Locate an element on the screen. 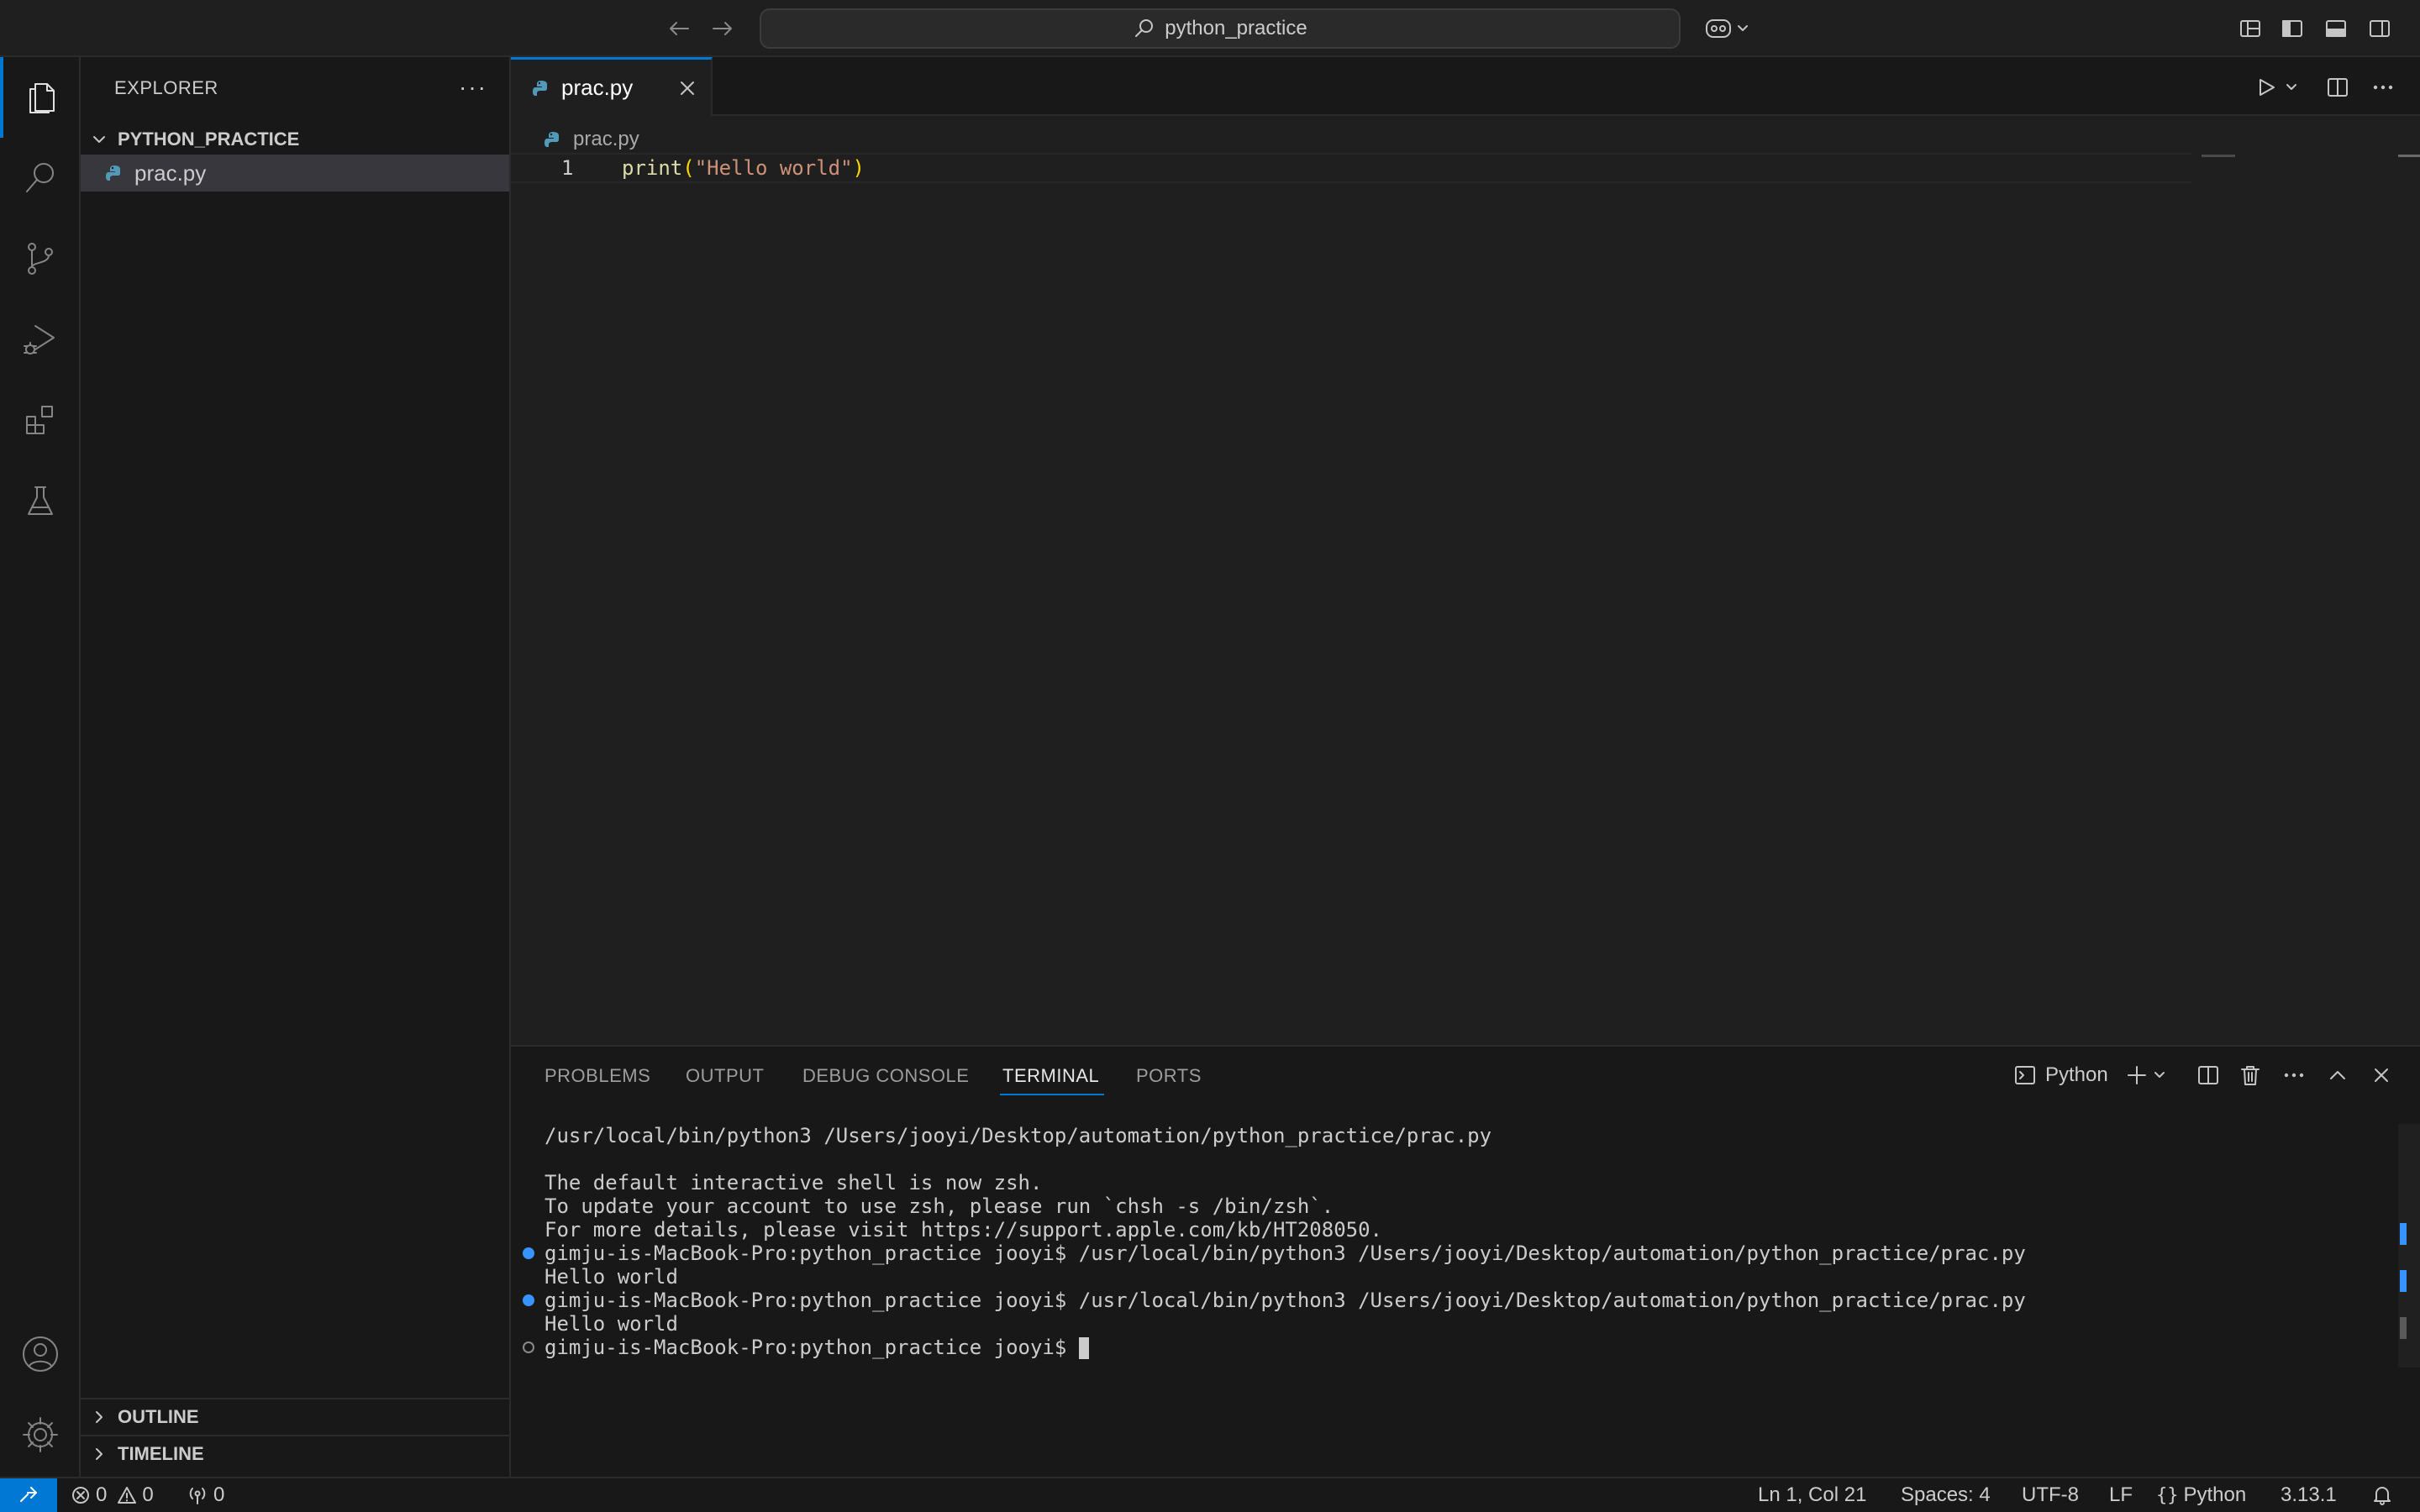  chevron-down-icon is located at coordinates (99, 139).